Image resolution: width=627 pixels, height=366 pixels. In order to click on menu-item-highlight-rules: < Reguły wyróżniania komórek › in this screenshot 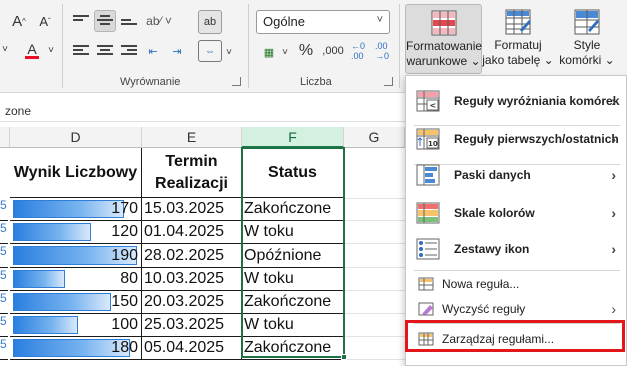, I will do `click(516, 101)`.